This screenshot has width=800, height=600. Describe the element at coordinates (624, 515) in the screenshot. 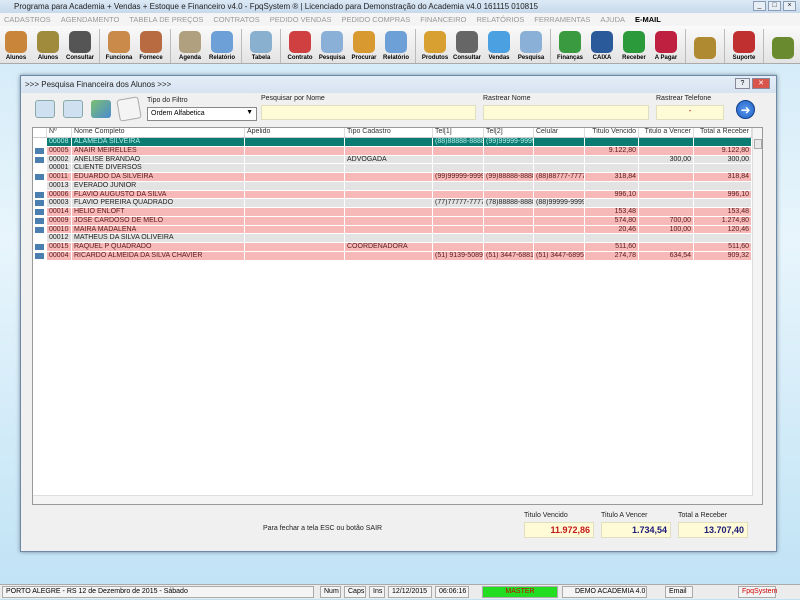

I see `total-upcoming-label: Titulo A Vencer` at that location.